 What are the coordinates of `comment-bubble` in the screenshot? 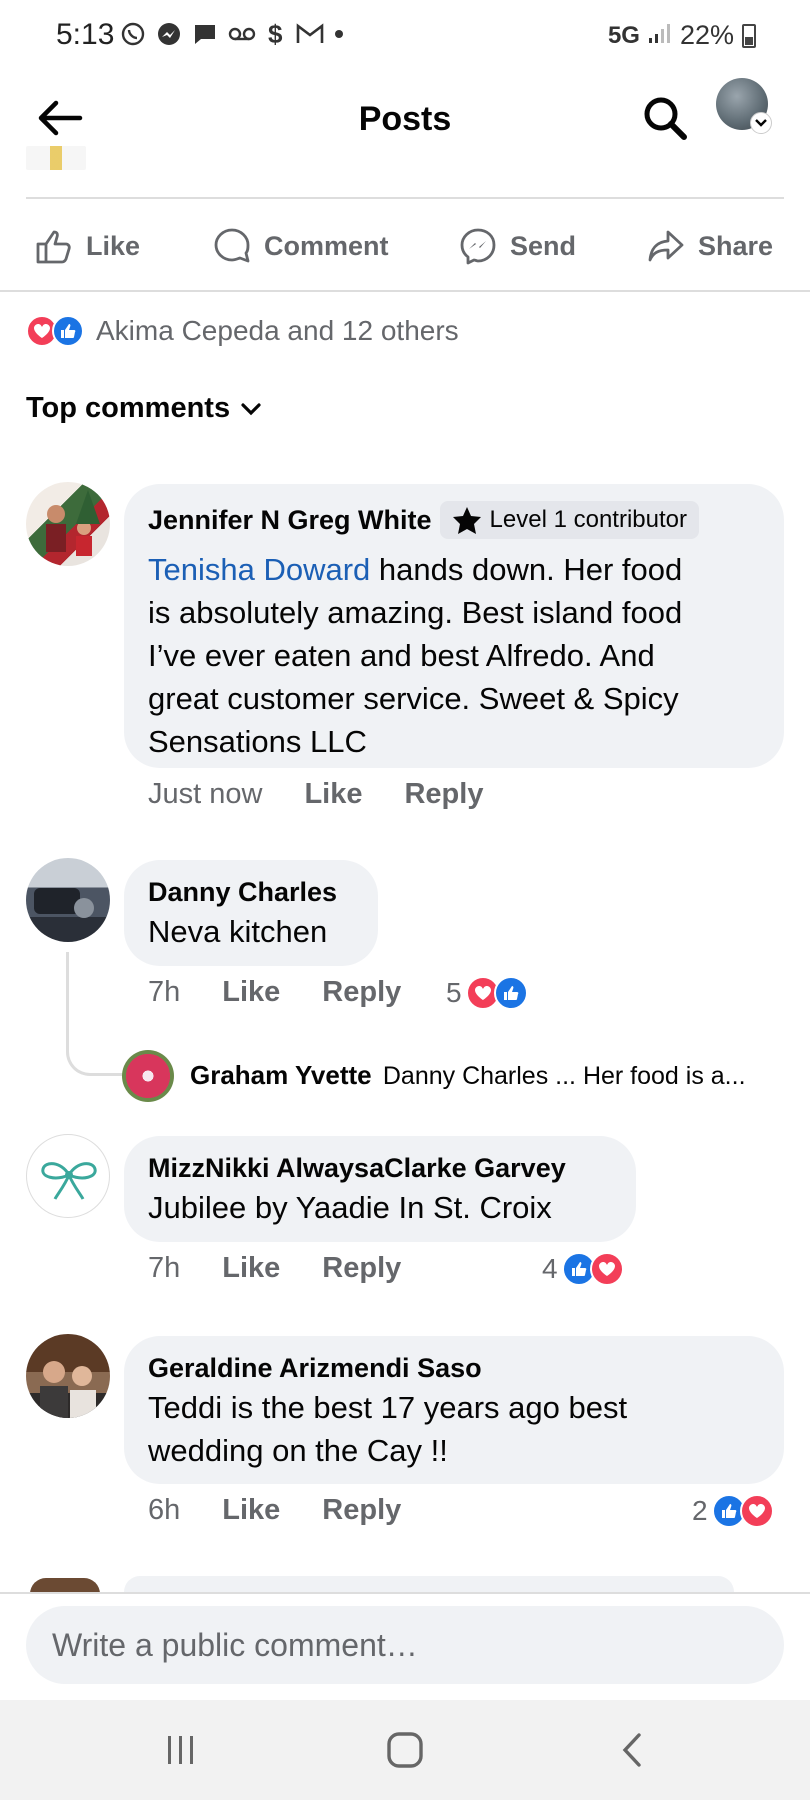 It's located at (429, 1584).